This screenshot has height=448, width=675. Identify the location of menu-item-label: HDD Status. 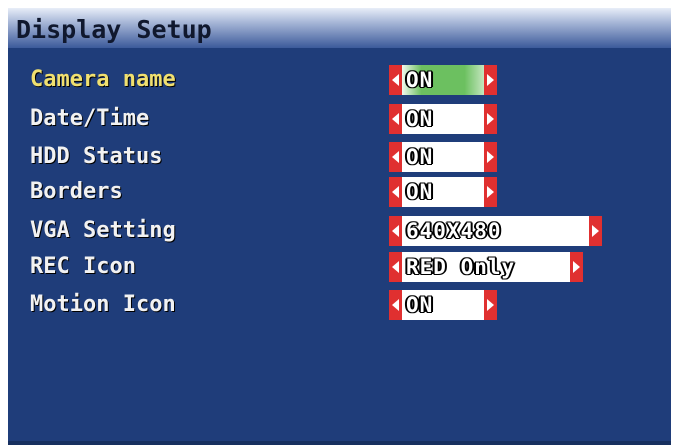
(96, 156).